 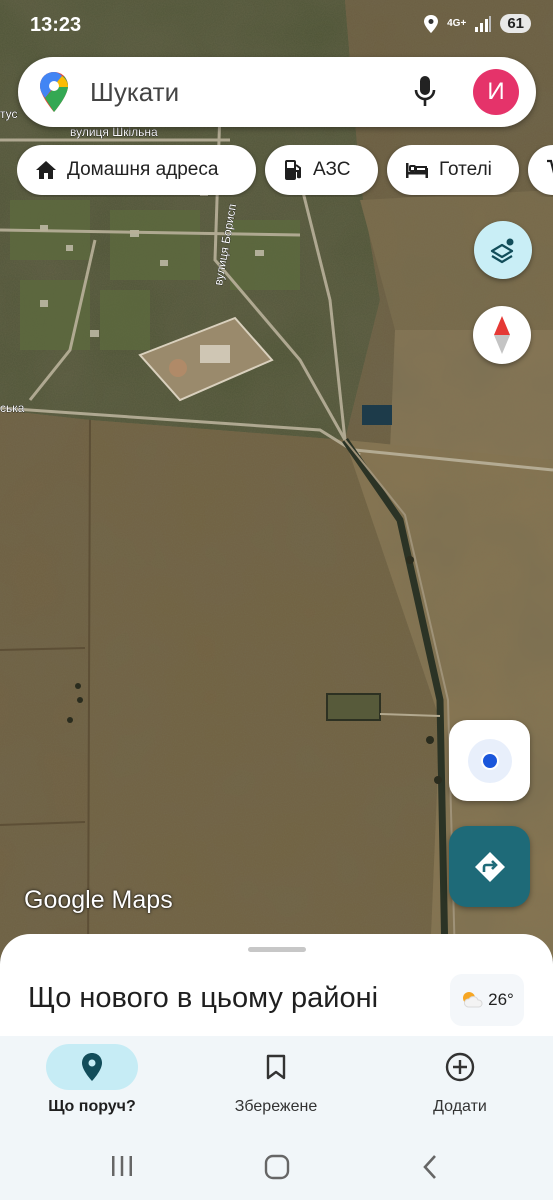 I want to click on tab-add-icon-wrap, so click(x=460, y=1067).